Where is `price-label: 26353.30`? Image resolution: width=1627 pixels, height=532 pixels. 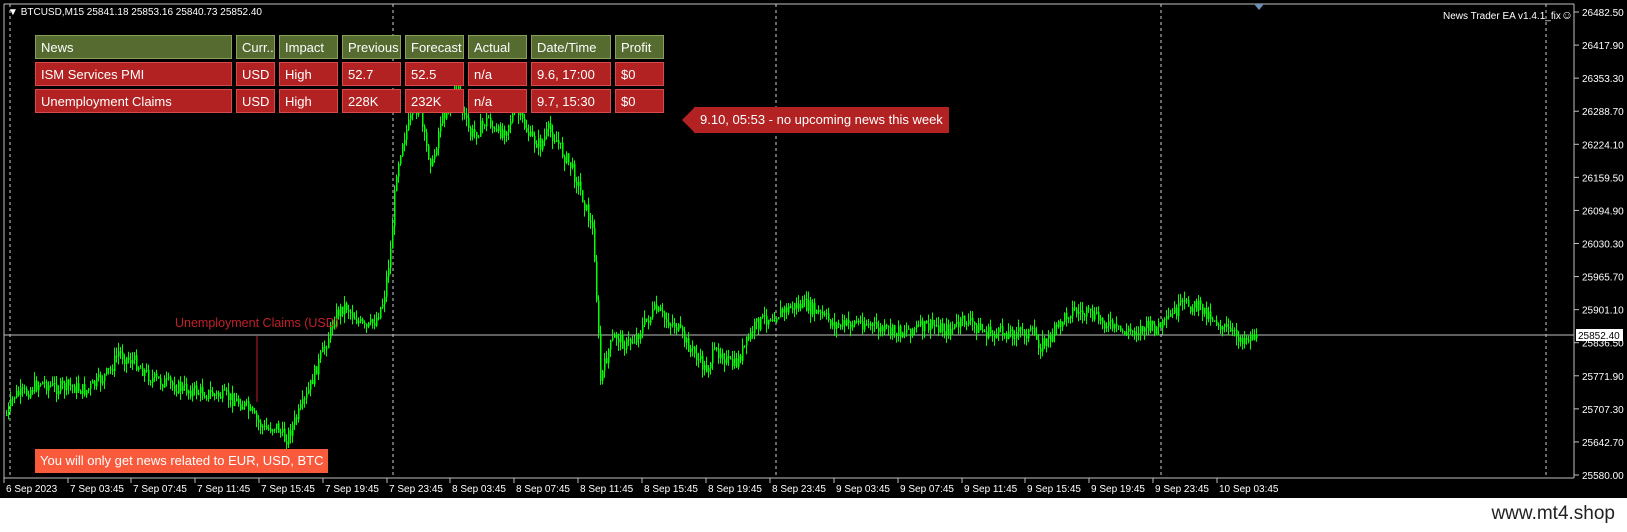 price-label: 26353.30 is located at coordinates (1603, 79).